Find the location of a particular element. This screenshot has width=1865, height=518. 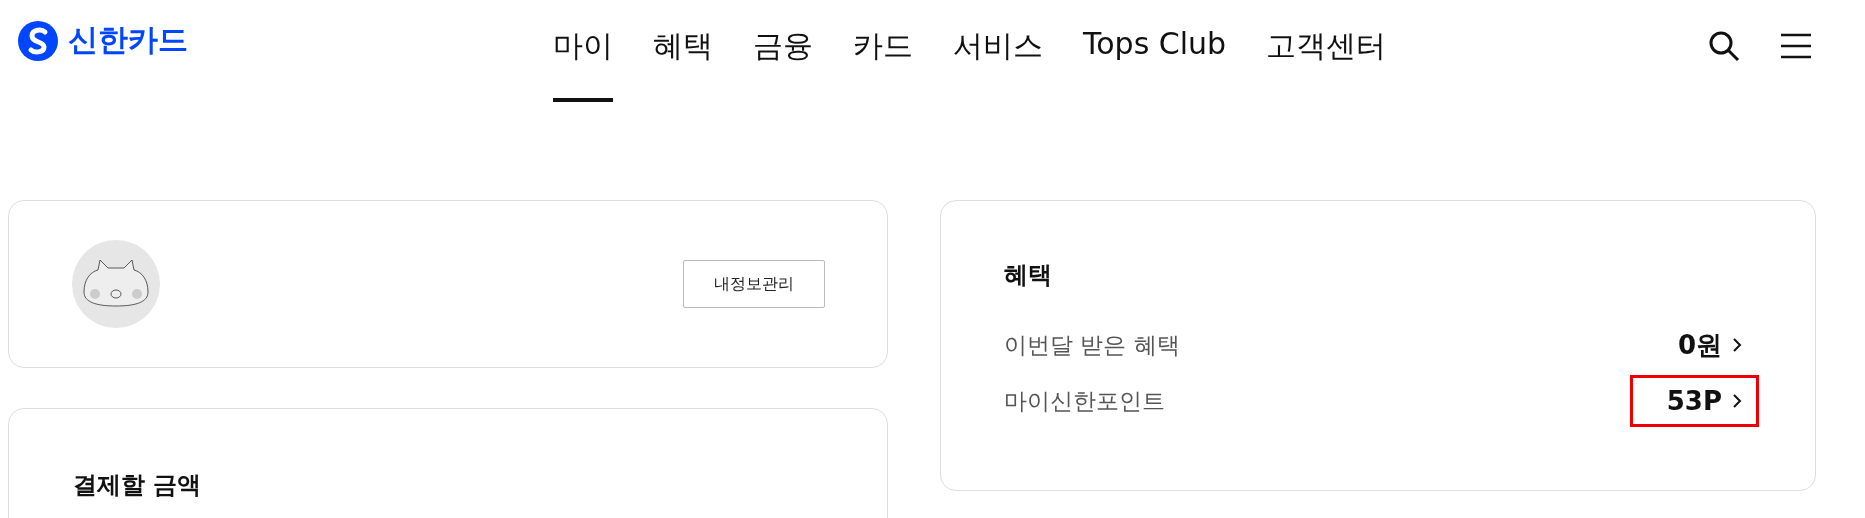

nav-tab: Tops Club is located at coordinates (1155, 64).